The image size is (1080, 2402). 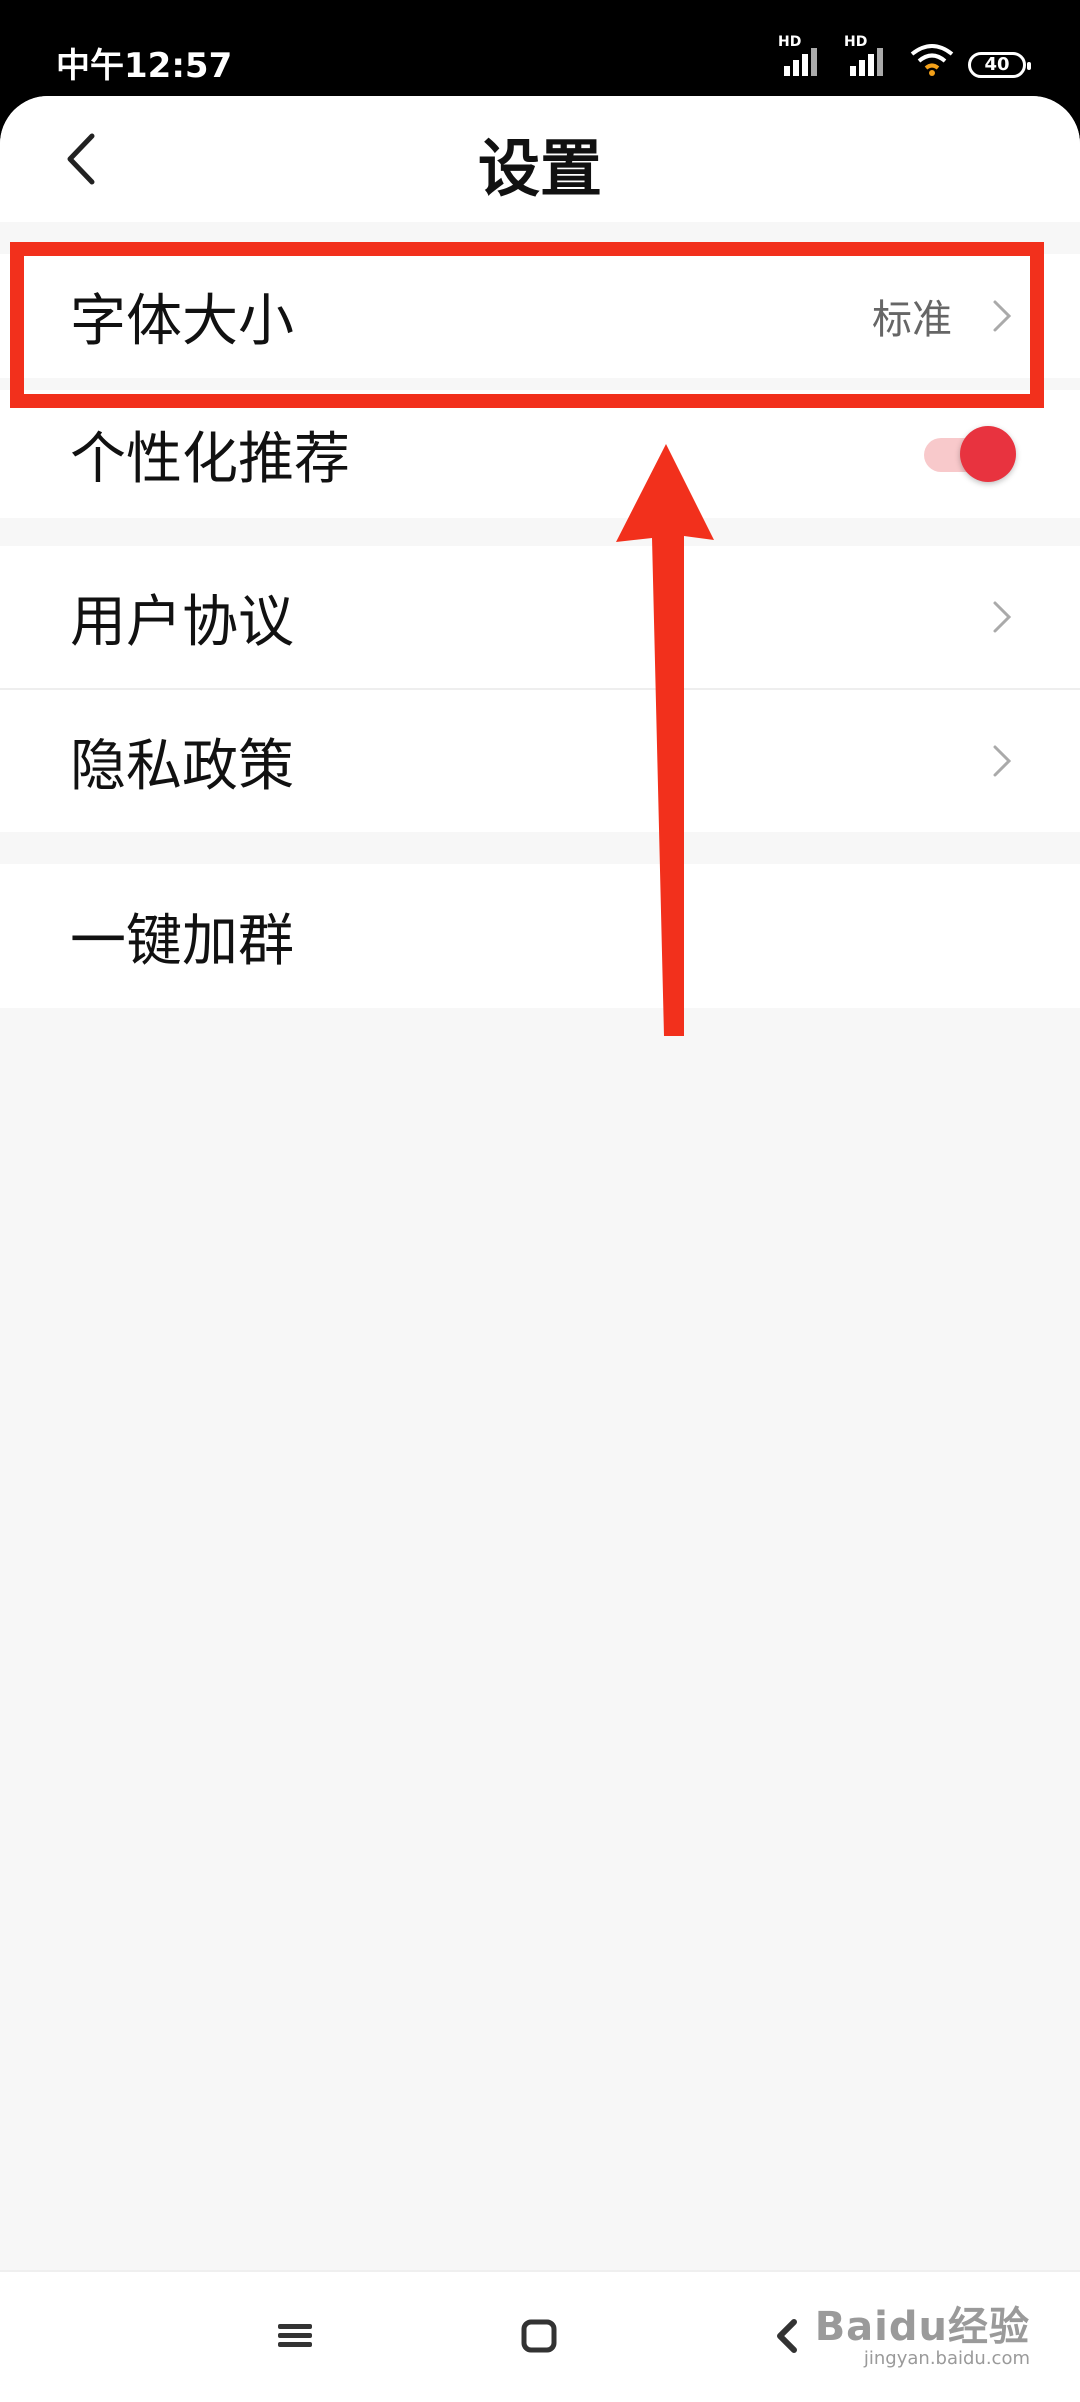 I want to click on highlight-box, so click(x=527, y=325).